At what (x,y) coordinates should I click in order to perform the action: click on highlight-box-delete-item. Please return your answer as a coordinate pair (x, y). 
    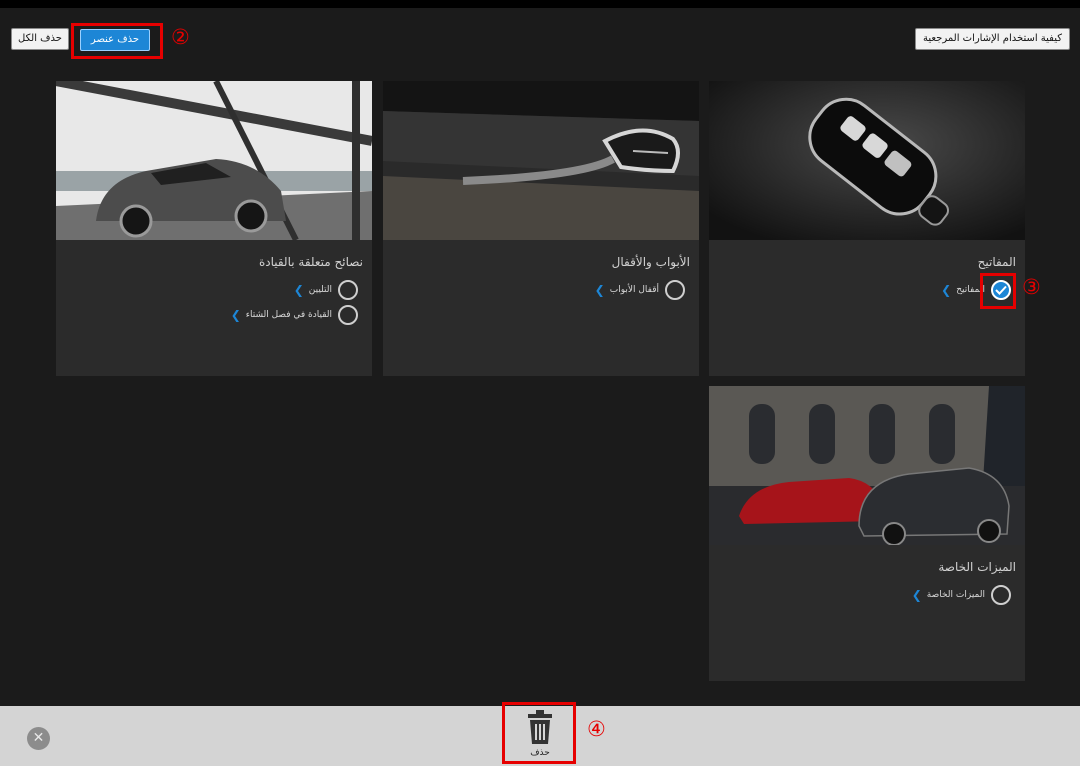
    Looking at the image, I should click on (117, 41).